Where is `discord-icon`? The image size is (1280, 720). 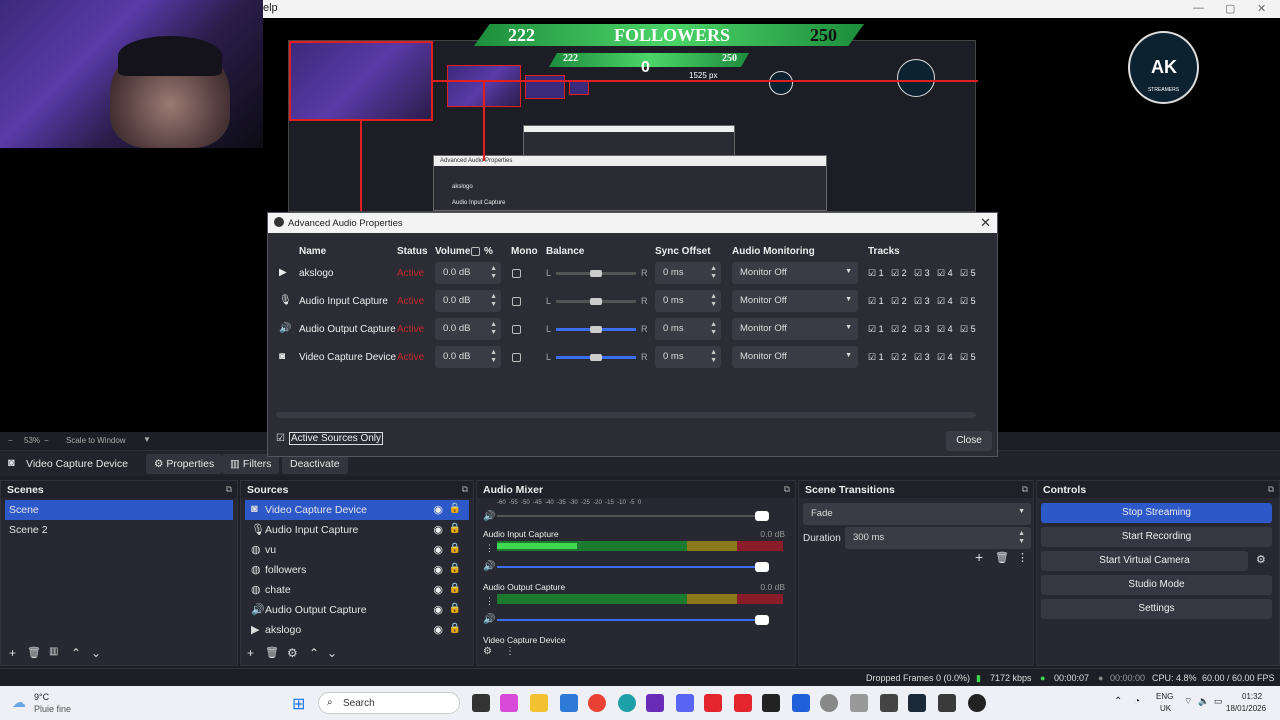
discord-icon is located at coordinates (685, 703).